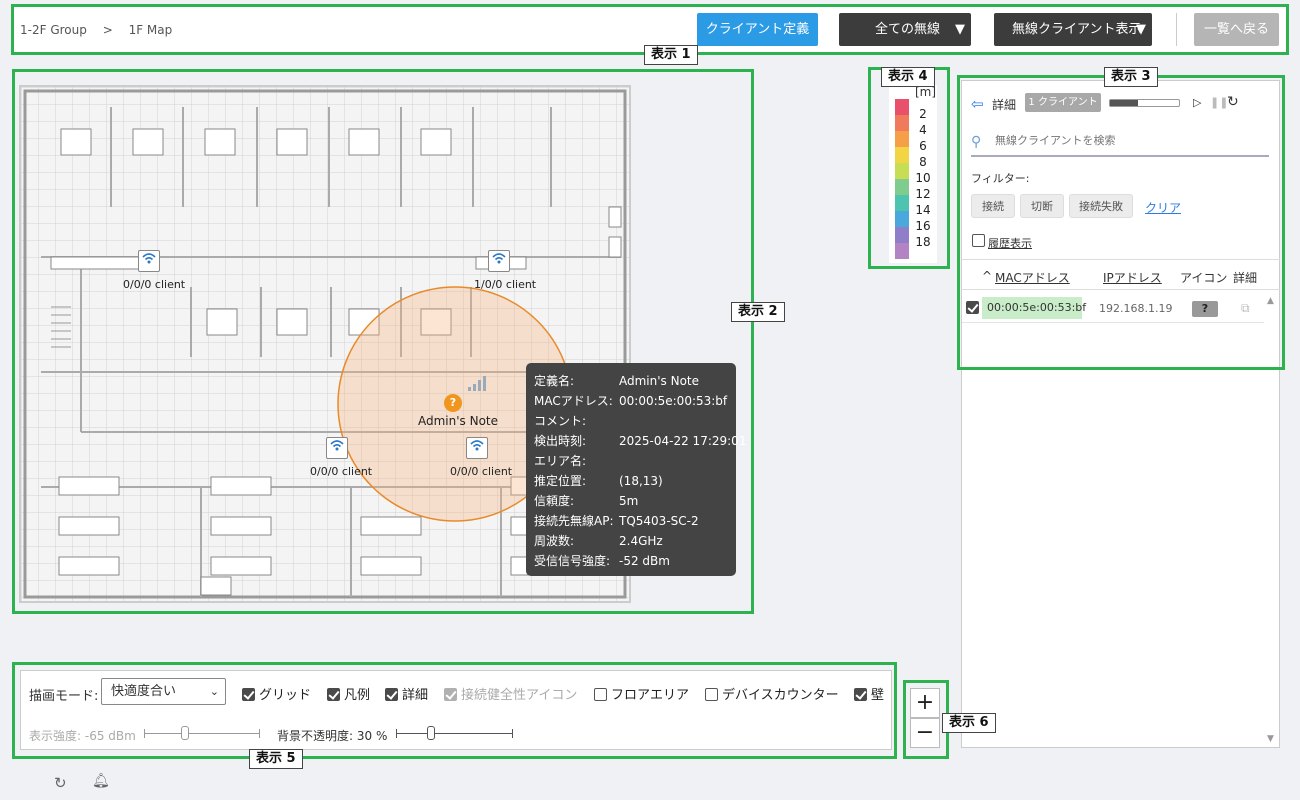 This screenshot has width=1300, height=800. Describe the element at coordinates (1000, 178) in the screenshot. I see `filter-label: フィルター:` at that location.